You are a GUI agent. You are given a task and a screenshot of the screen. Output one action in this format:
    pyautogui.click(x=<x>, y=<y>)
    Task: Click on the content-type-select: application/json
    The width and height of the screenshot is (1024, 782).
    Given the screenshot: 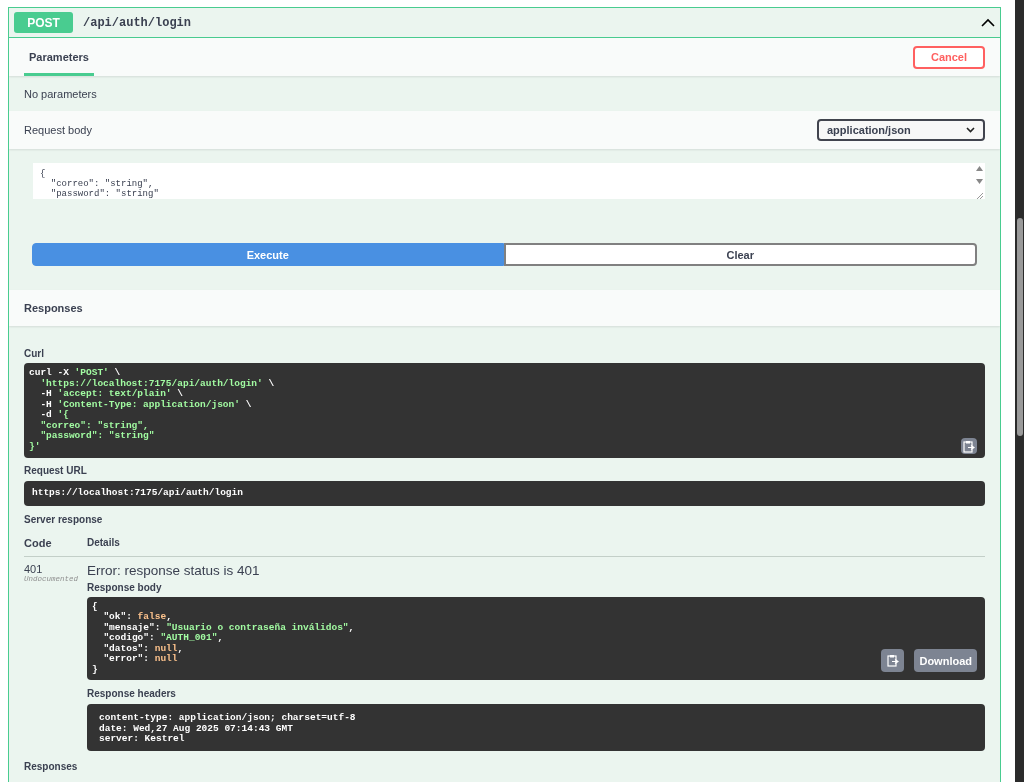 What is the action you would take?
    pyautogui.click(x=901, y=130)
    